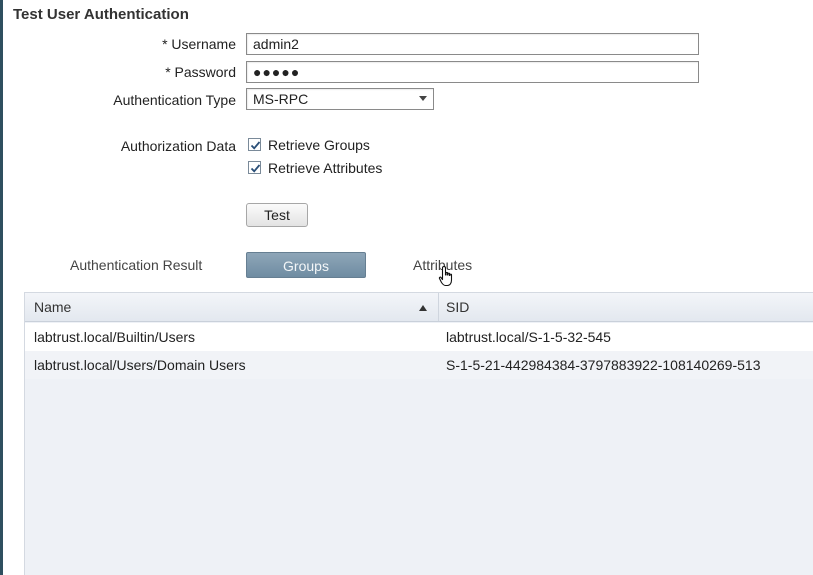  What do you see at coordinates (277, 215) in the screenshot?
I see `test-button: Test` at bounding box center [277, 215].